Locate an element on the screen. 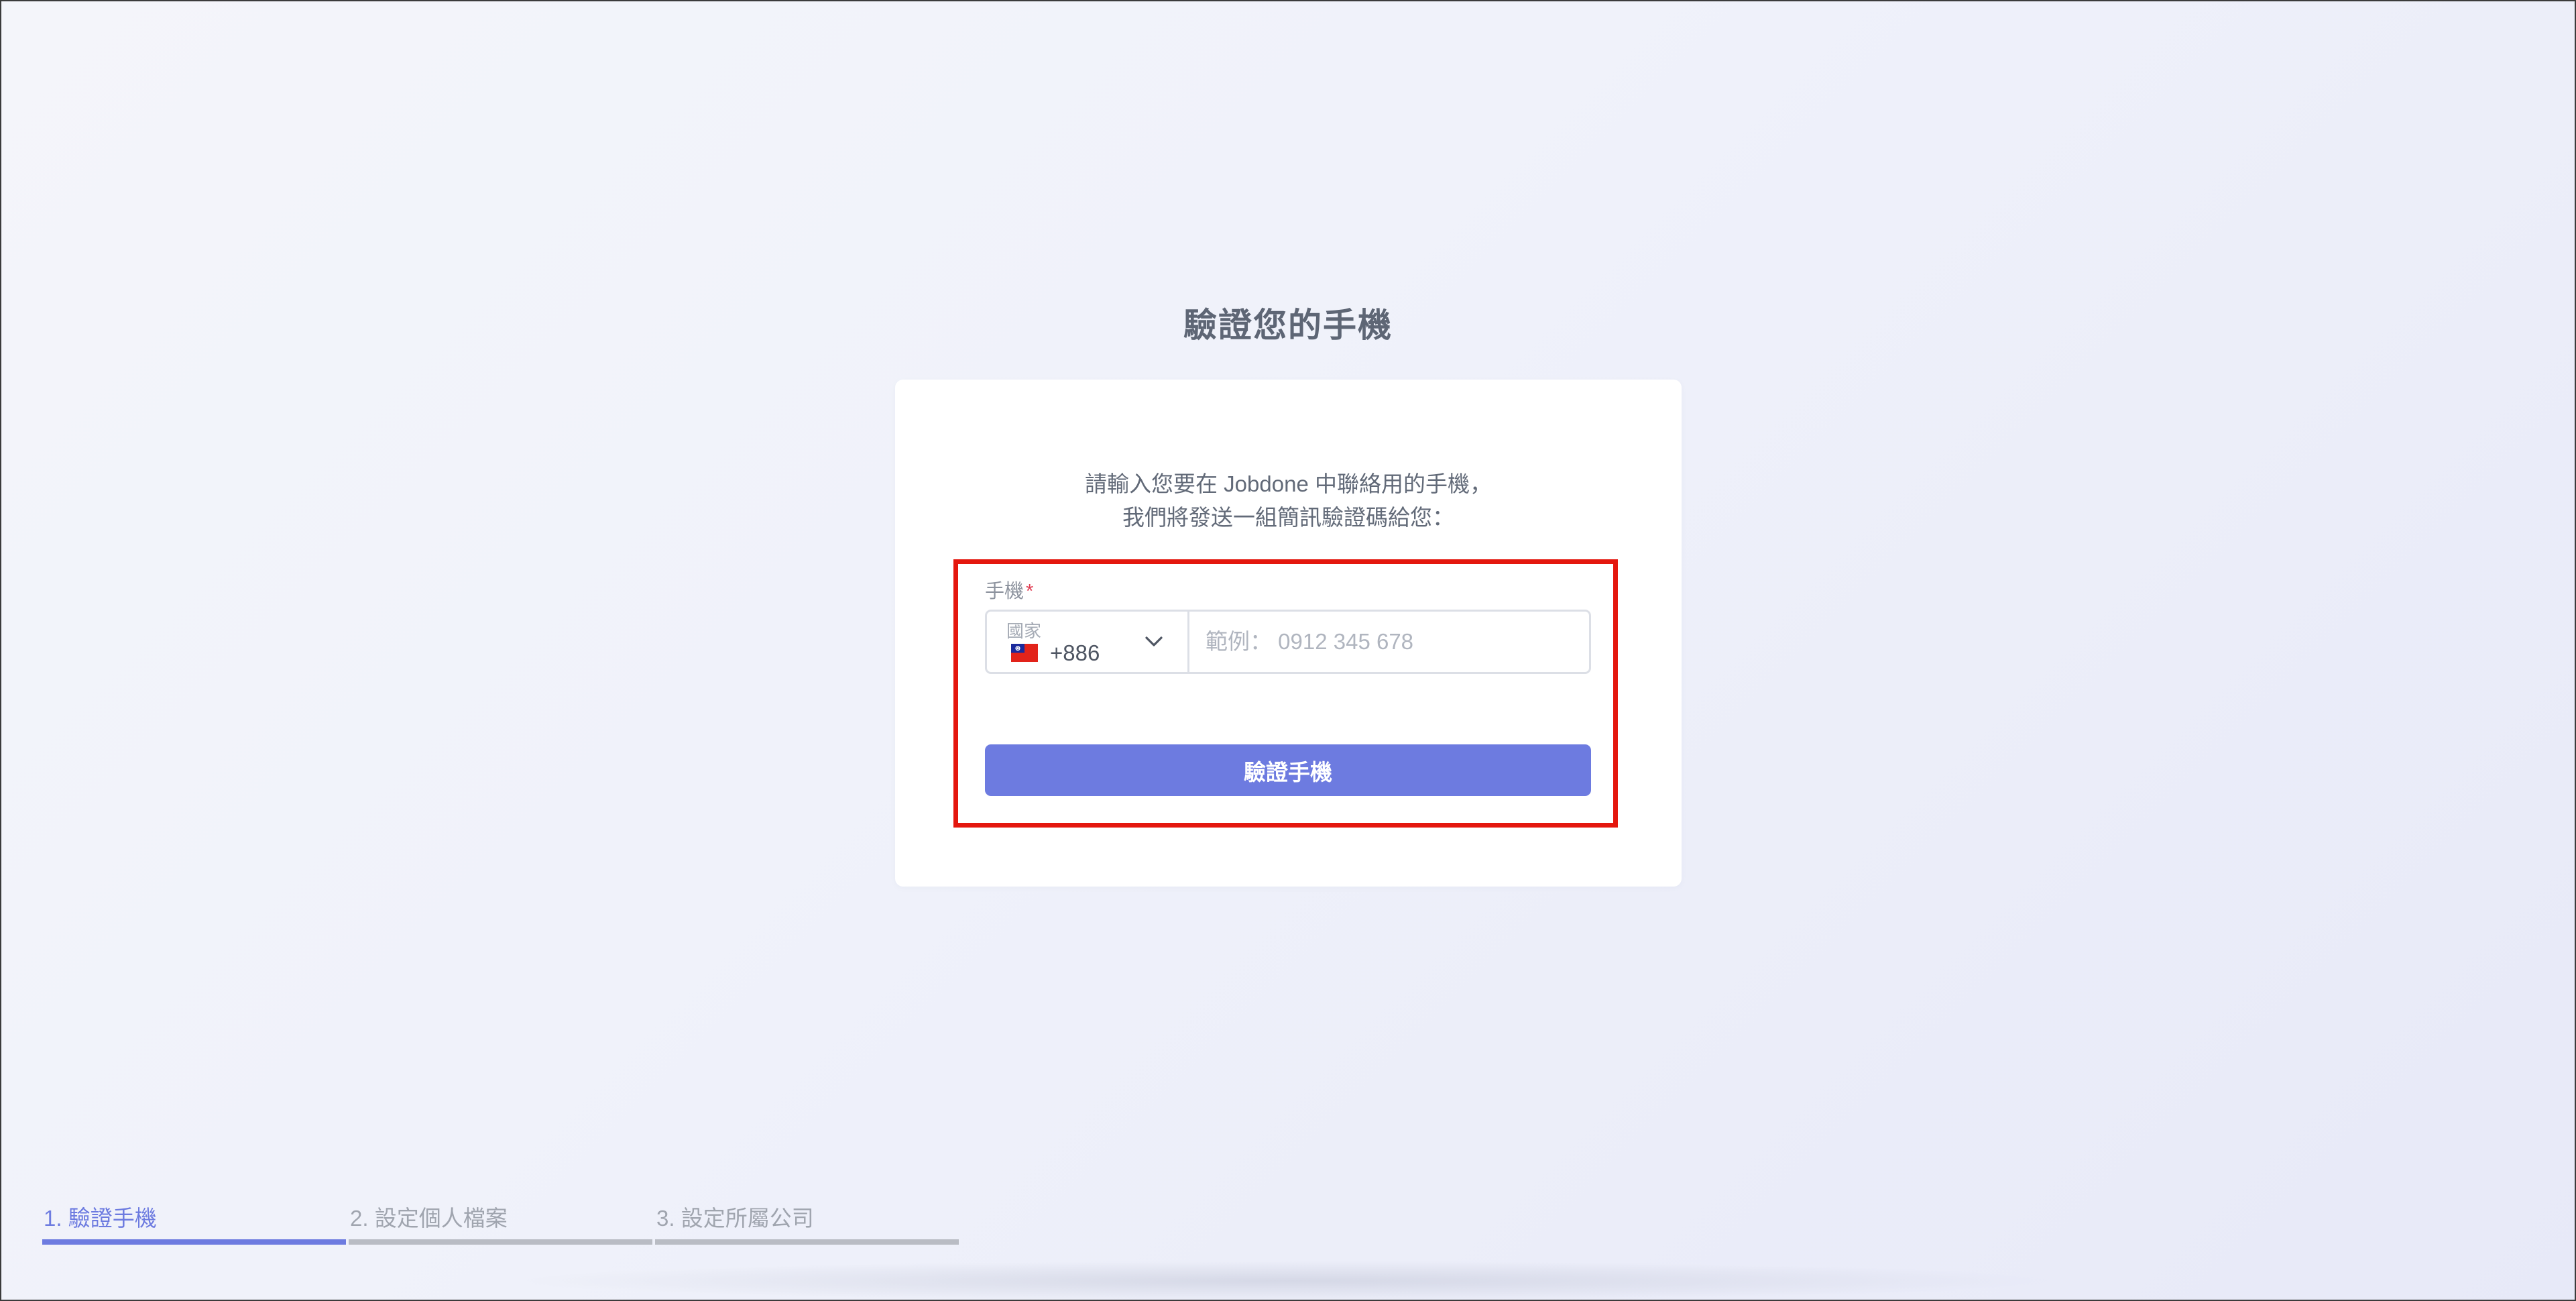 This screenshot has height=1301, width=2576. step-label: 3. 設定所屬公司 is located at coordinates (735, 1218).